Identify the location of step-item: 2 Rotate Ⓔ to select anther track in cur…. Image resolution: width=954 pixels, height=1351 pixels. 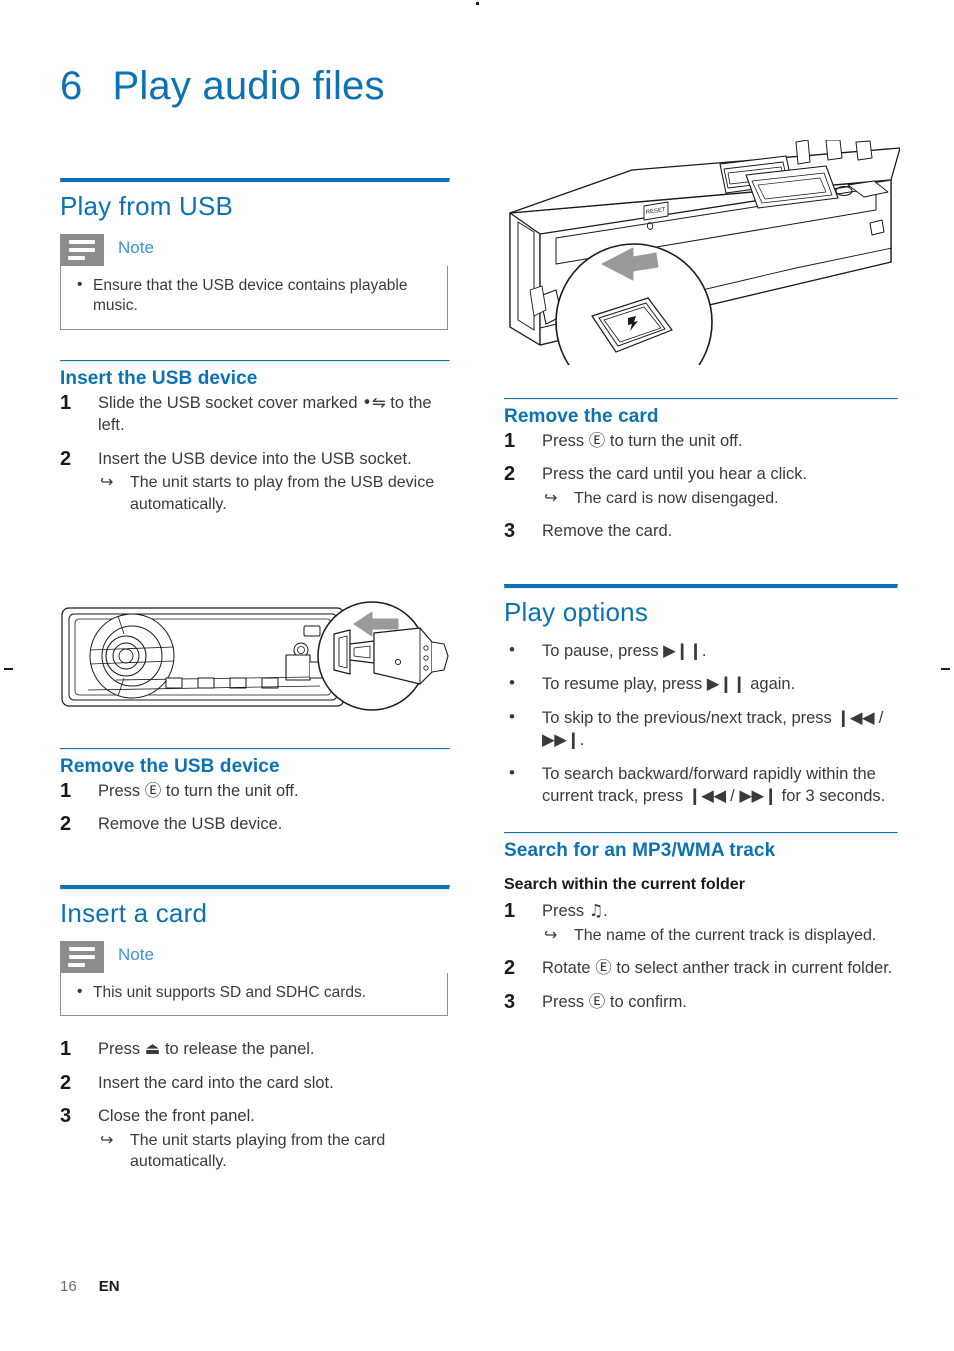
(700, 968).